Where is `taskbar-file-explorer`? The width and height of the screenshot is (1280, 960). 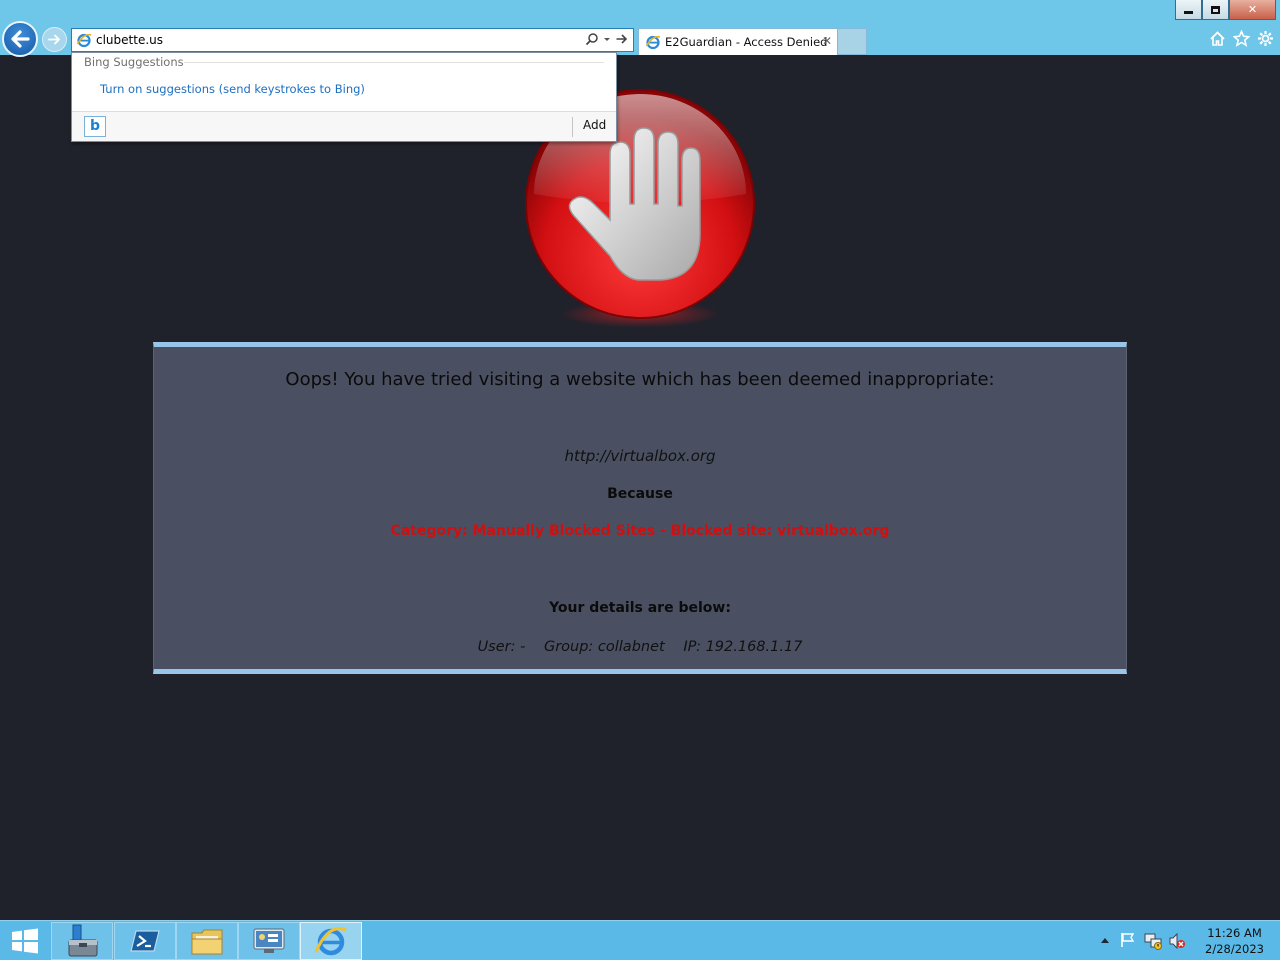 taskbar-file-explorer is located at coordinates (207, 941).